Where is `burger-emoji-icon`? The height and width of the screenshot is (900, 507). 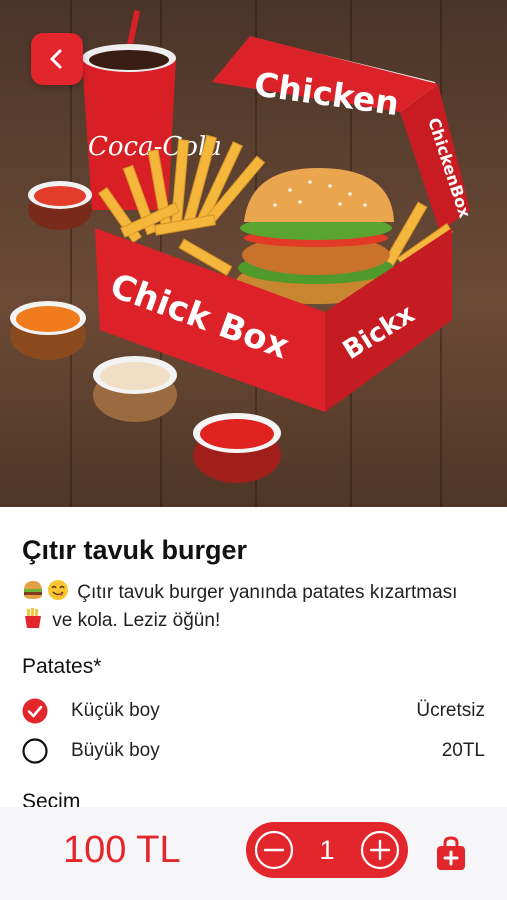 burger-emoji-icon is located at coordinates (33, 590).